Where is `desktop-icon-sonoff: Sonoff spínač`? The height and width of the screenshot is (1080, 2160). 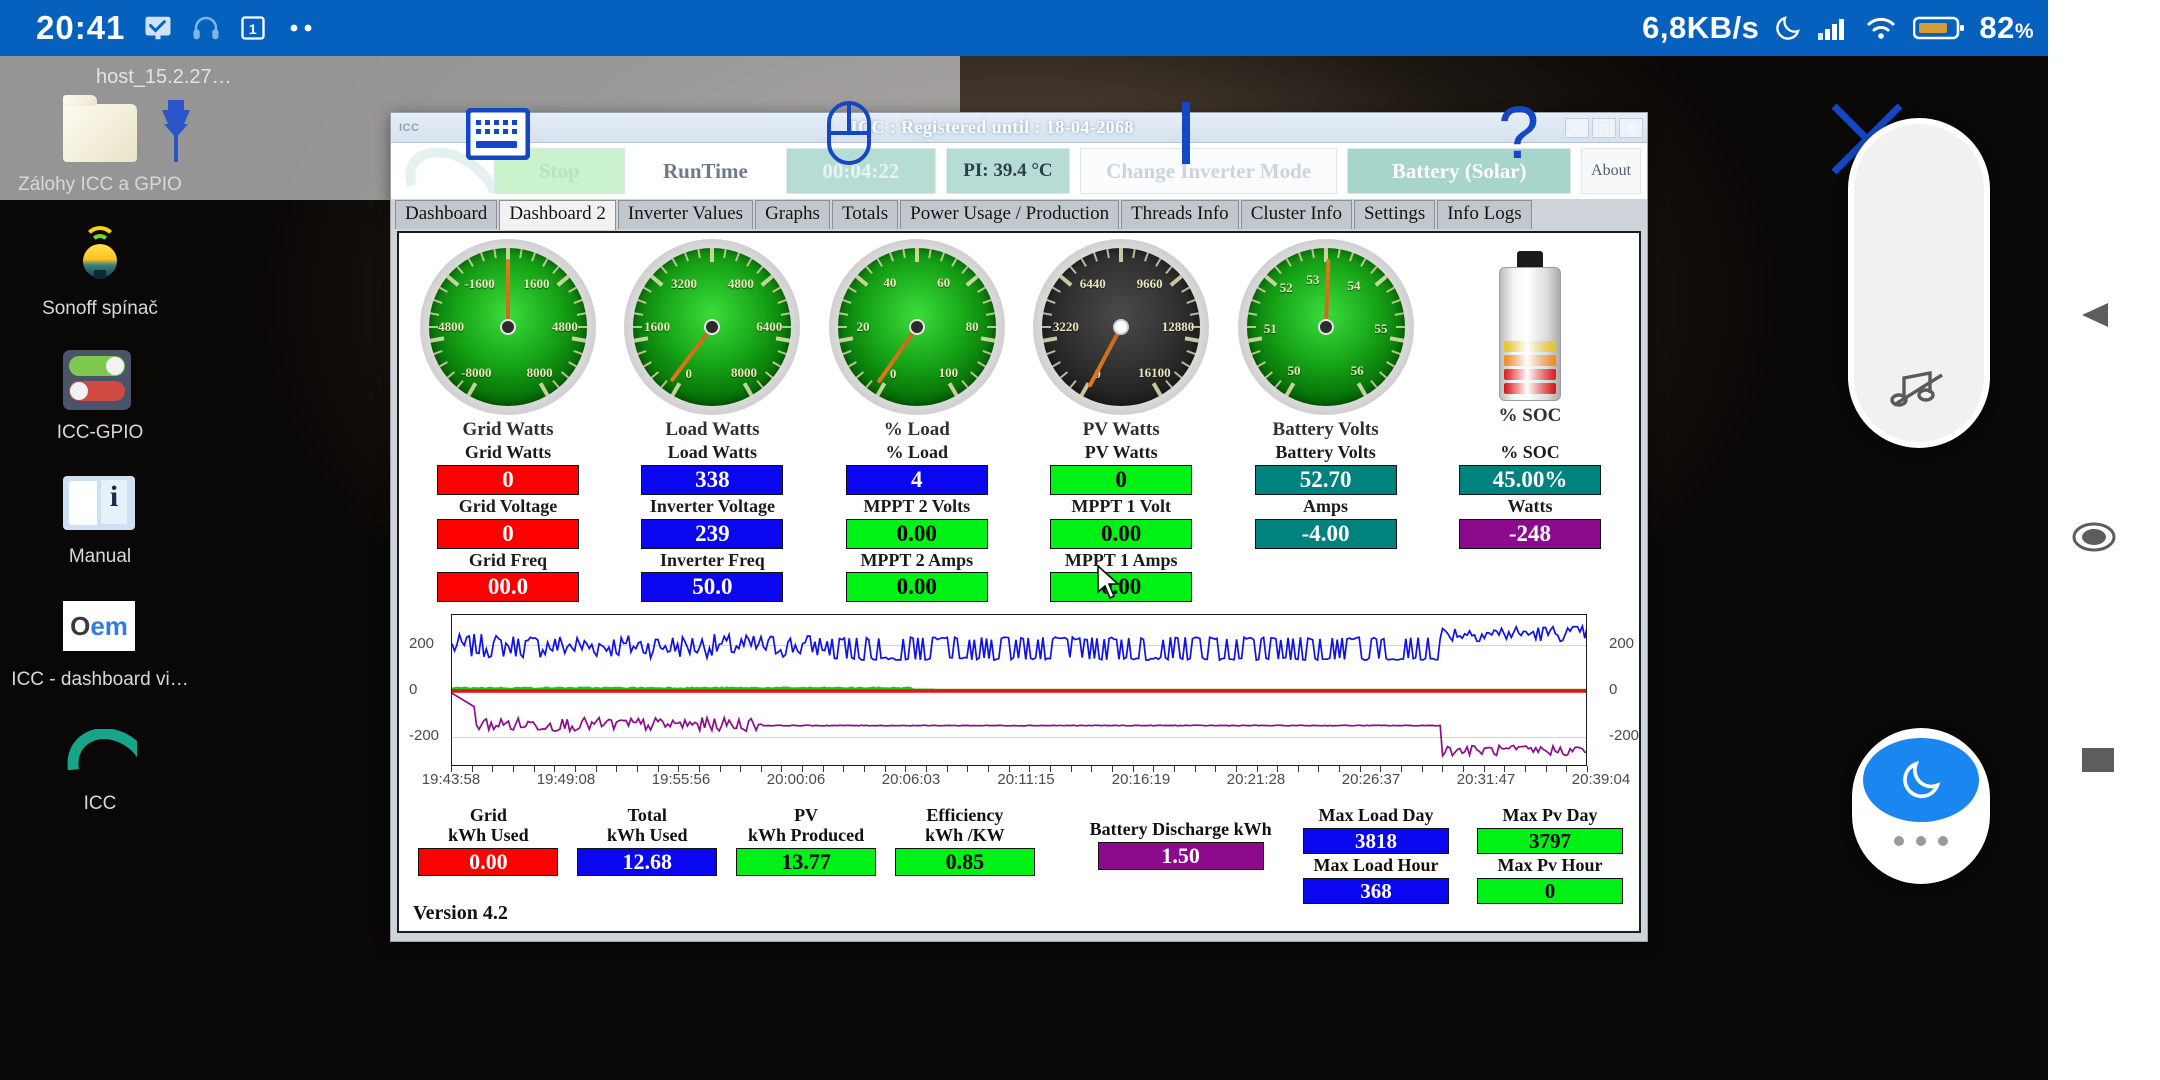 desktop-icon-sonoff: Sonoff spínač is located at coordinates (100, 269).